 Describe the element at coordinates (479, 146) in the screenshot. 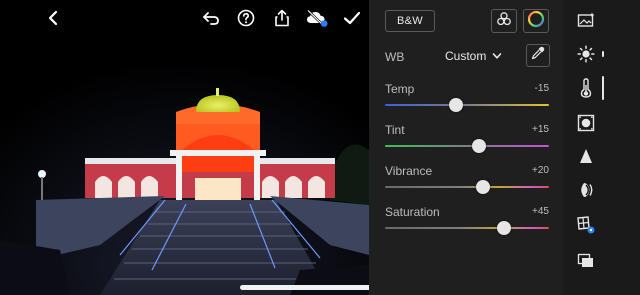

I see `slider-tint-thumb` at that location.